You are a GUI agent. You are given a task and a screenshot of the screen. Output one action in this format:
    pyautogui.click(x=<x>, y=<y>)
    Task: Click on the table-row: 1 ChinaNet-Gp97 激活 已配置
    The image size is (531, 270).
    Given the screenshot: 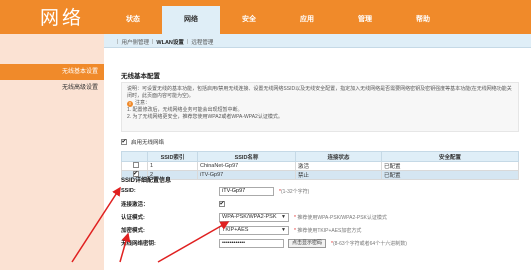 What is the action you would take?
    pyautogui.click(x=320, y=166)
    